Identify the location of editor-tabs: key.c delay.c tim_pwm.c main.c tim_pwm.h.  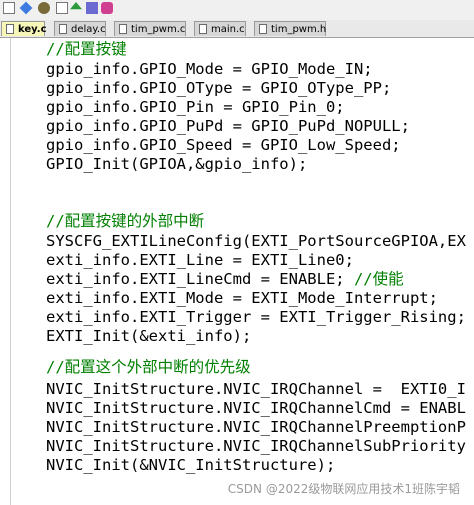
(237, 29).